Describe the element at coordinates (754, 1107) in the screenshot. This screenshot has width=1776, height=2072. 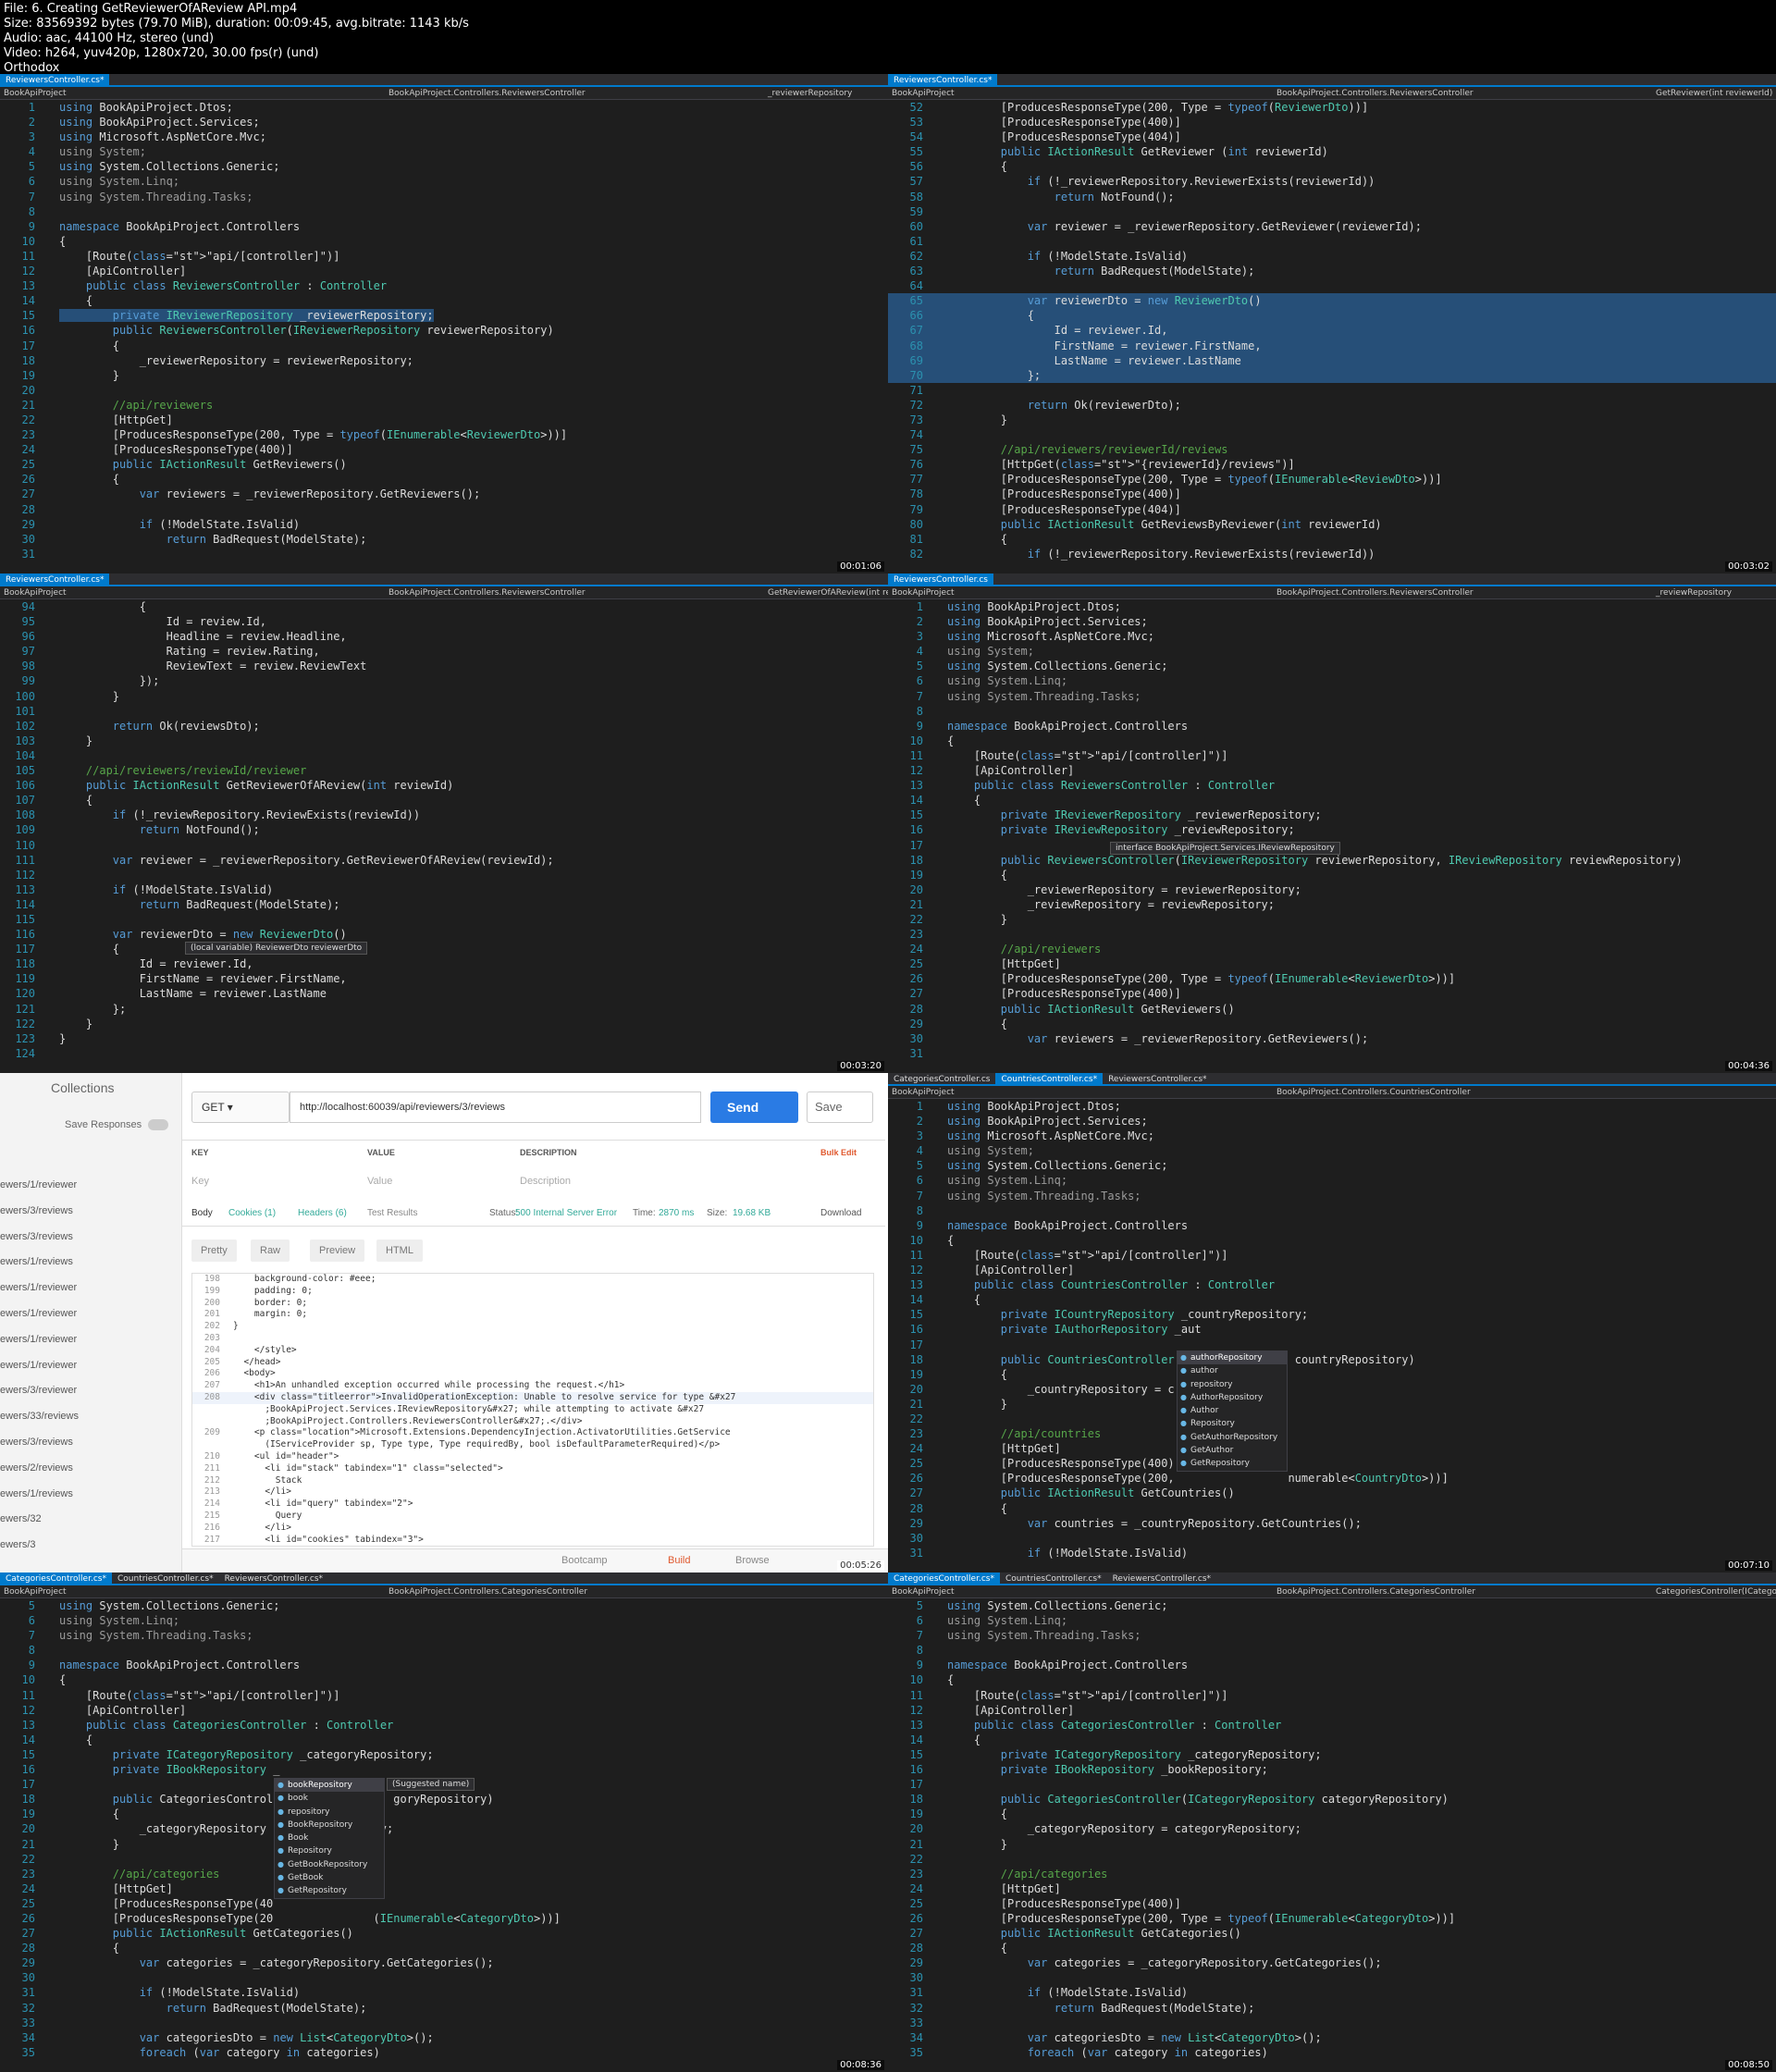
I see `send-button: Send` at that location.